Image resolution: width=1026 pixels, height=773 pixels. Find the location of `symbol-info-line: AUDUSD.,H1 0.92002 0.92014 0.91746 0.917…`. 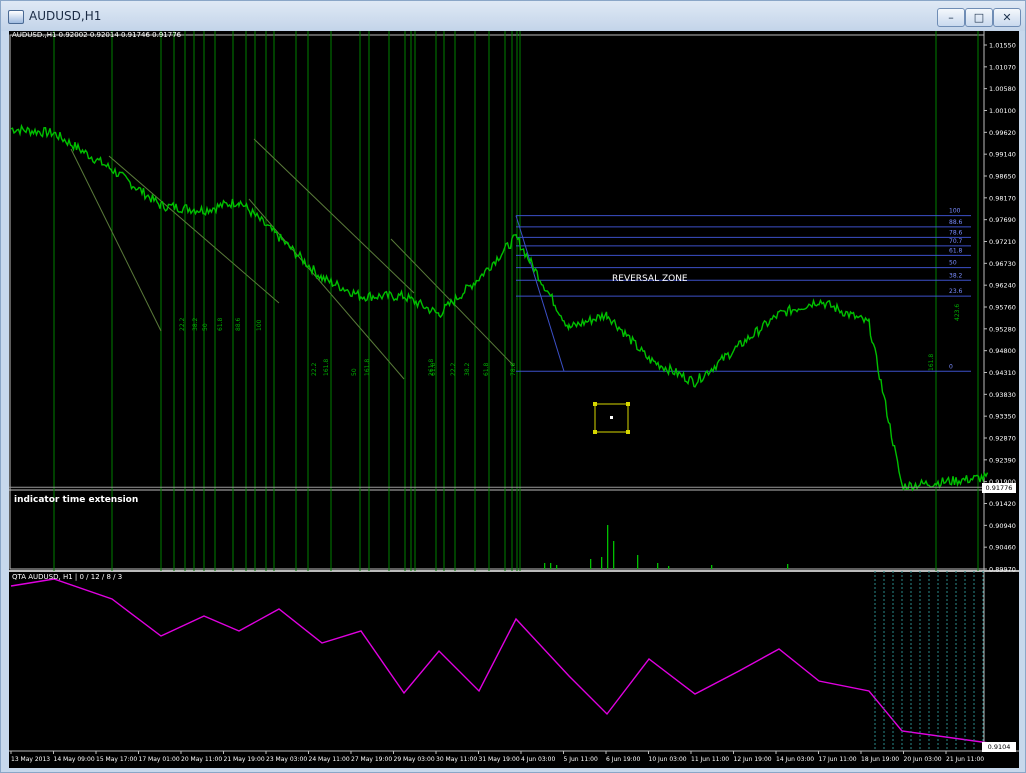

symbol-info-line: AUDUSD.,H1 0.92002 0.92014 0.91746 0.917… is located at coordinates (97, 35).